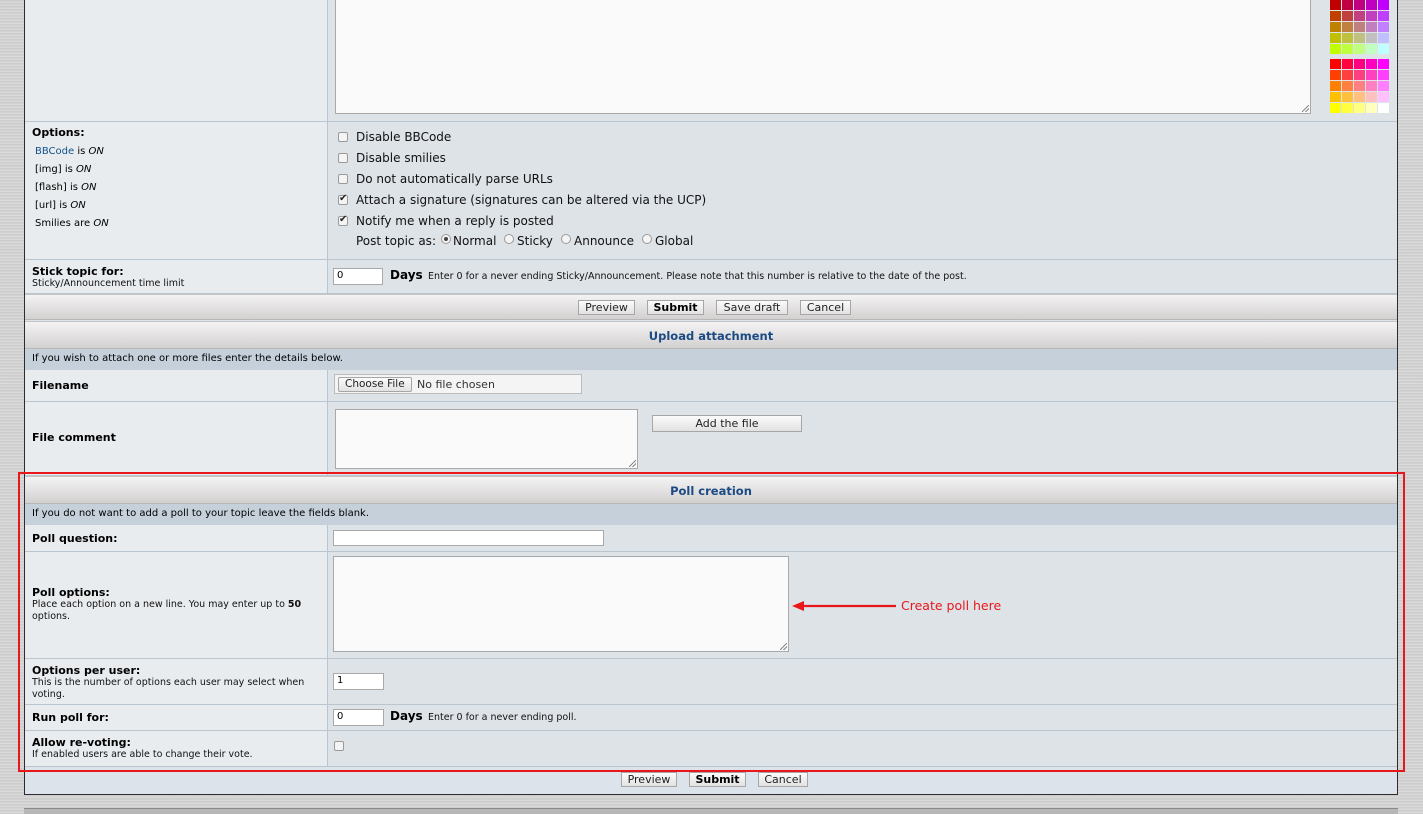 The height and width of the screenshot is (814, 1423). Describe the element at coordinates (606, 307) in the screenshot. I see `preview-button: Preview` at that location.